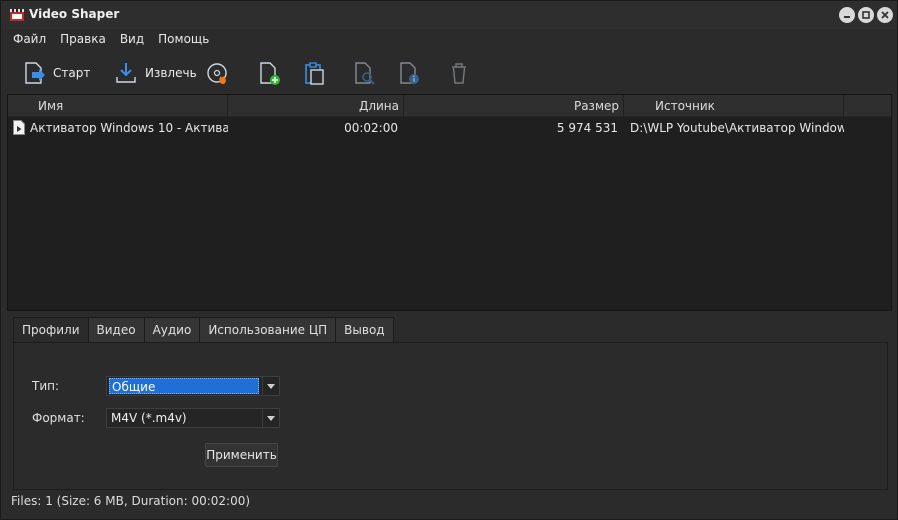 Image resolution: width=898 pixels, height=520 pixels. I want to click on format-select-value: M4V (*.m4v), so click(149, 418).